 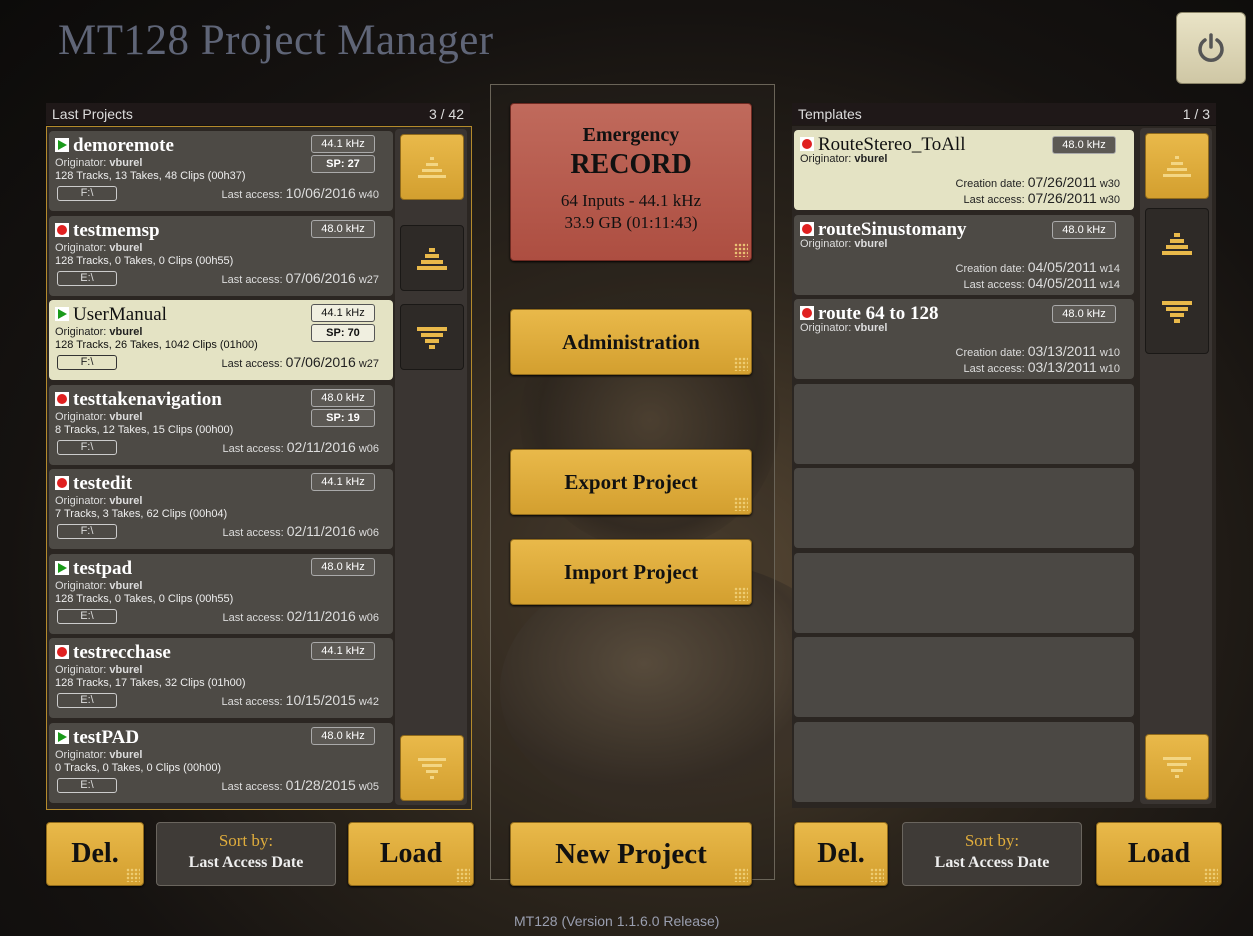 I want to click on project-name-text: demoremote, so click(x=123, y=145).